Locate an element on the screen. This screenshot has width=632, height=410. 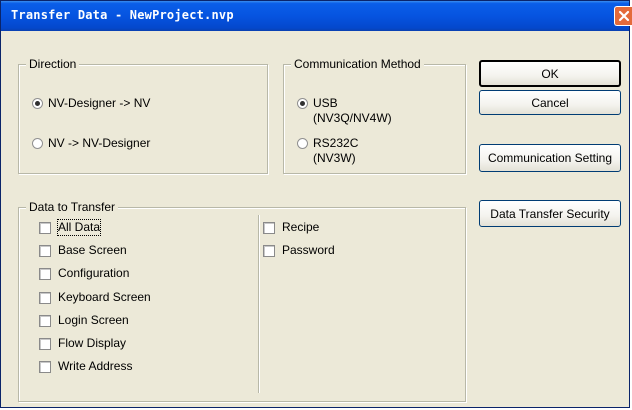
communication-option-usb: USB (NV3Q/NV4W) is located at coordinates (344, 111).